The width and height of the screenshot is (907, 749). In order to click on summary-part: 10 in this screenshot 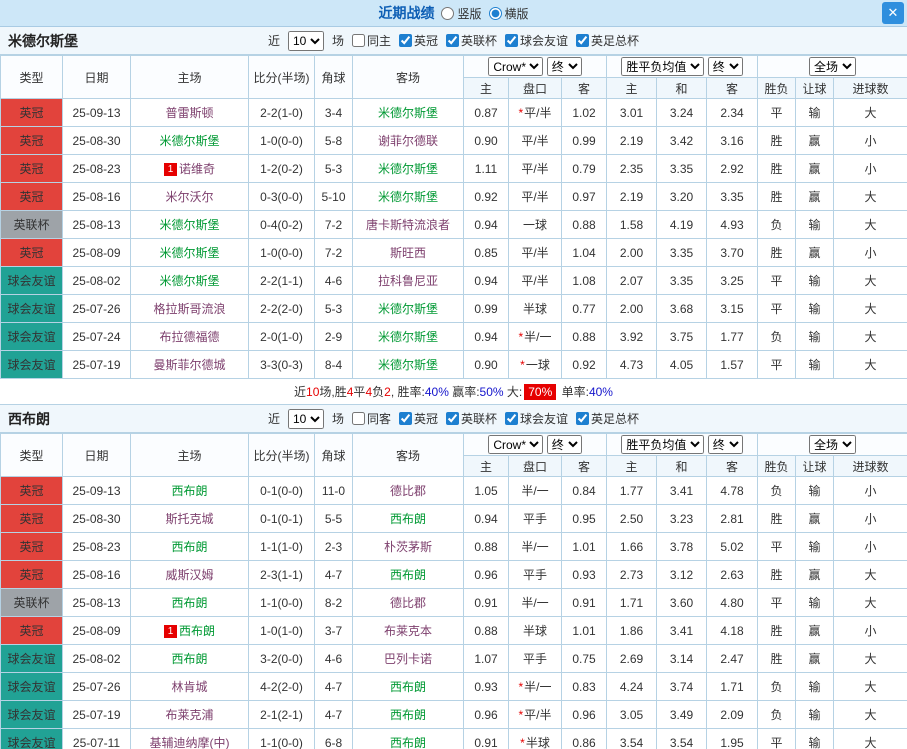, I will do `click(313, 391)`.